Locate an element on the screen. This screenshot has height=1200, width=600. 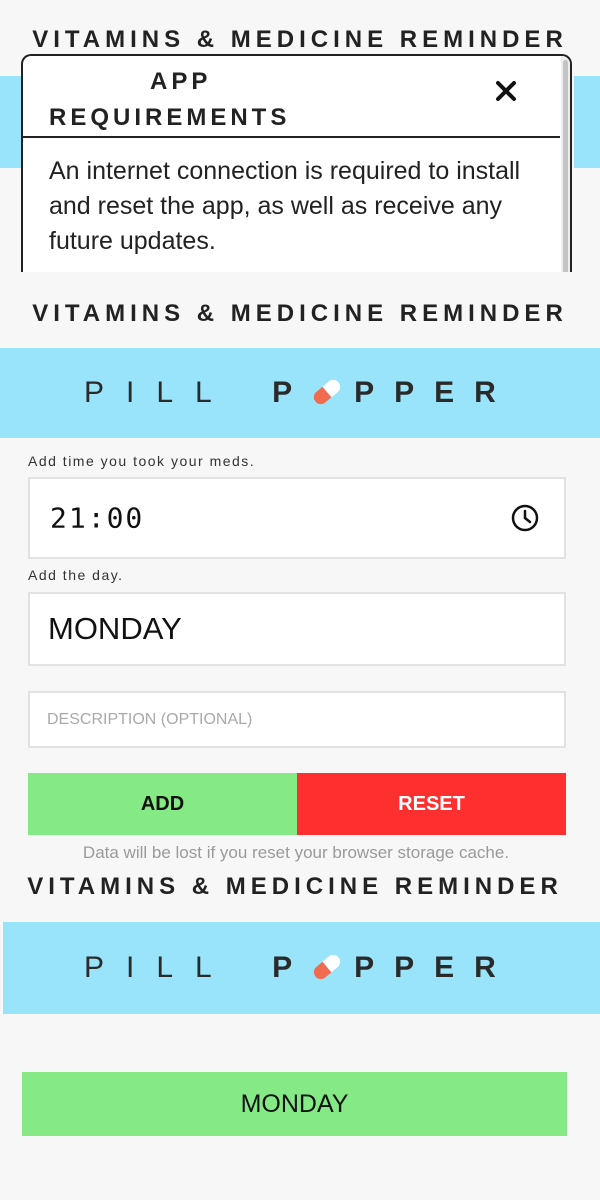
modal-scrollbar is located at coordinates (565, 164).